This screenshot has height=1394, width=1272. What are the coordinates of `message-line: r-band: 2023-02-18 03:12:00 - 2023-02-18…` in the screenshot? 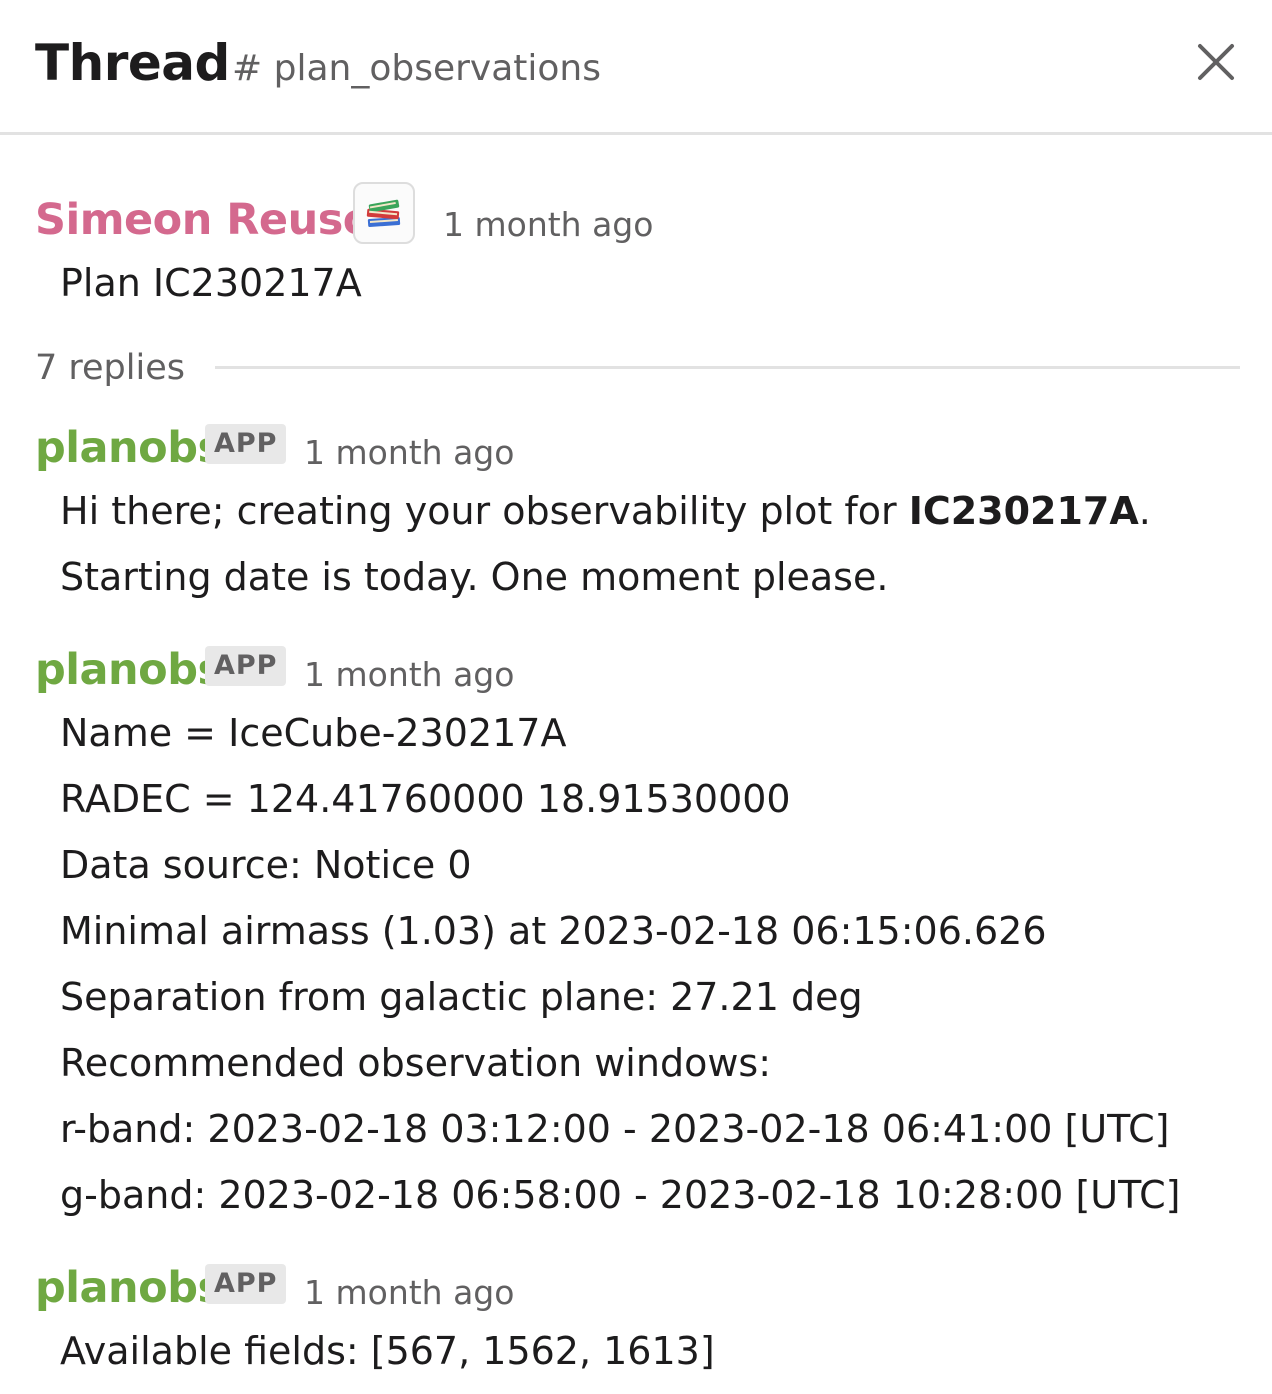 It's located at (615, 1129).